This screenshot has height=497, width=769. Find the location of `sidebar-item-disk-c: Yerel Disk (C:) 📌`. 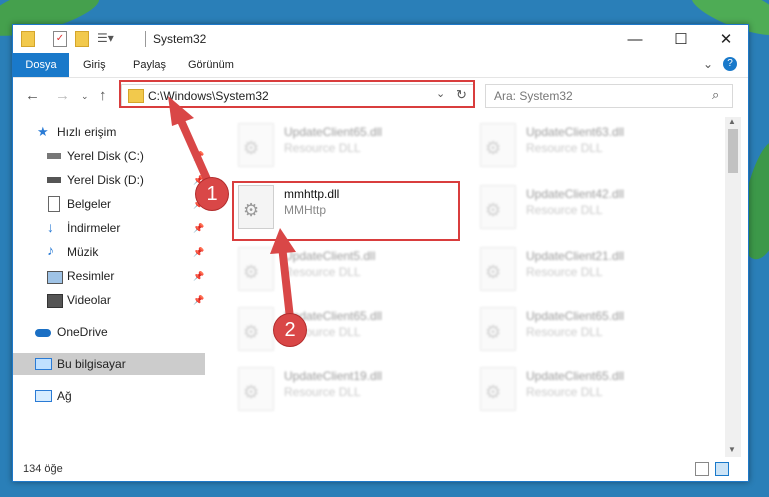

sidebar-item-disk-c: Yerel Disk (C:) 📌 is located at coordinates (109, 156).